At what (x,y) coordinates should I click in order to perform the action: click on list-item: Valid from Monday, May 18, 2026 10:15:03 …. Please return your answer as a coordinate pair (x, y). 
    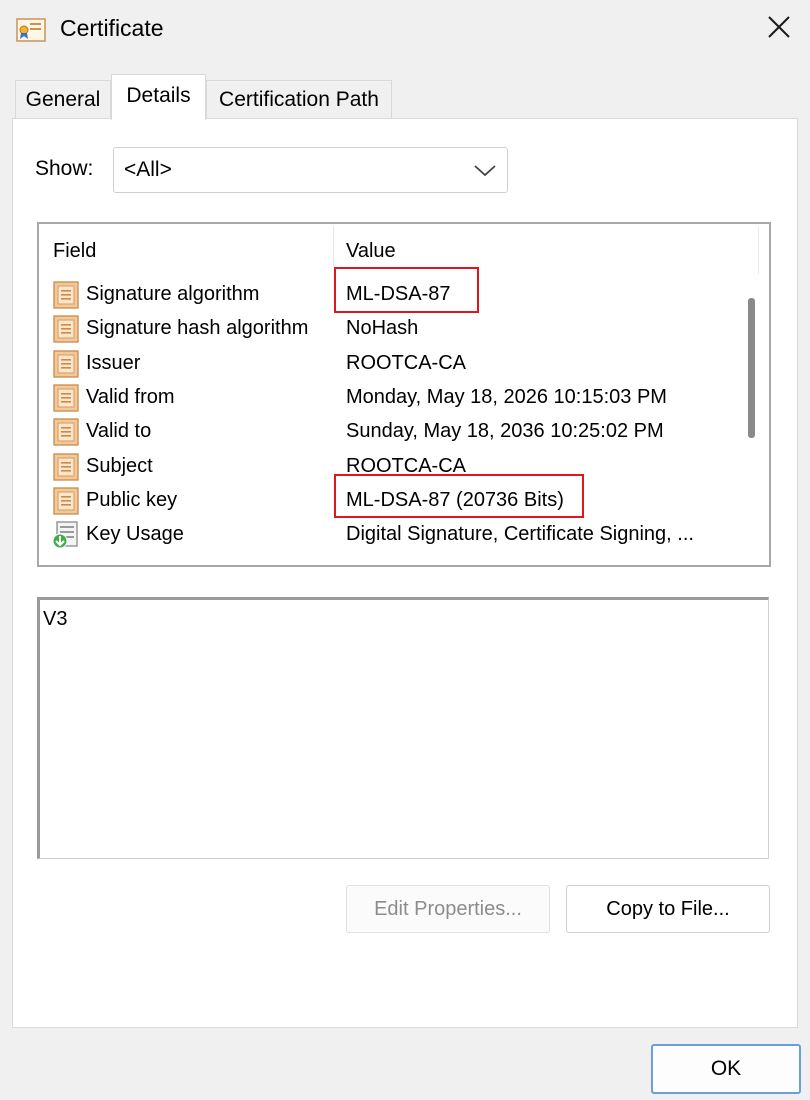
    Looking at the image, I should click on (389, 397).